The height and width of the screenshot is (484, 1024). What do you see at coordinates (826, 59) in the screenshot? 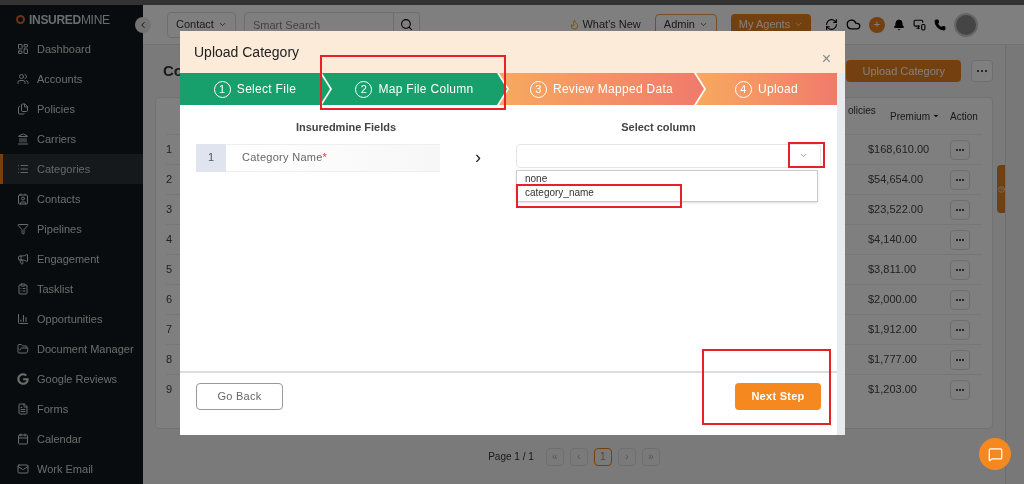
I see `close-button: ×` at bounding box center [826, 59].